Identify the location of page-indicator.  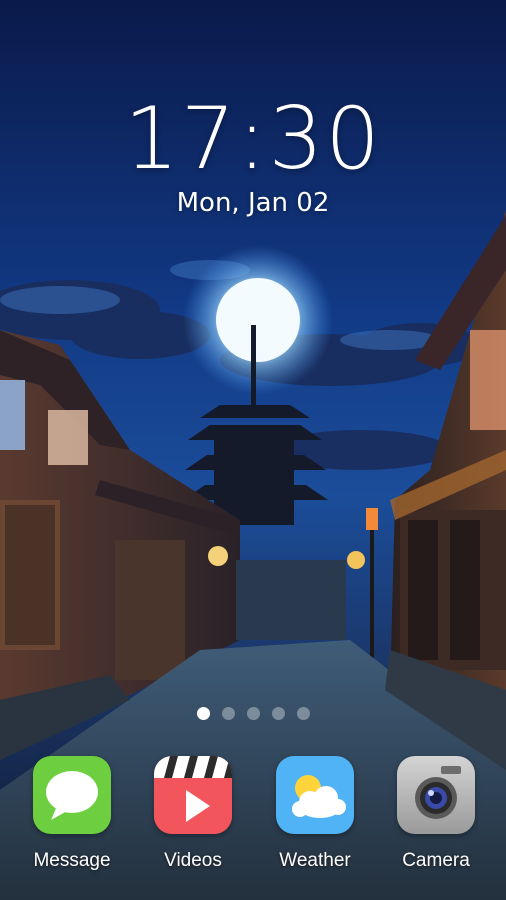
(253, 713).